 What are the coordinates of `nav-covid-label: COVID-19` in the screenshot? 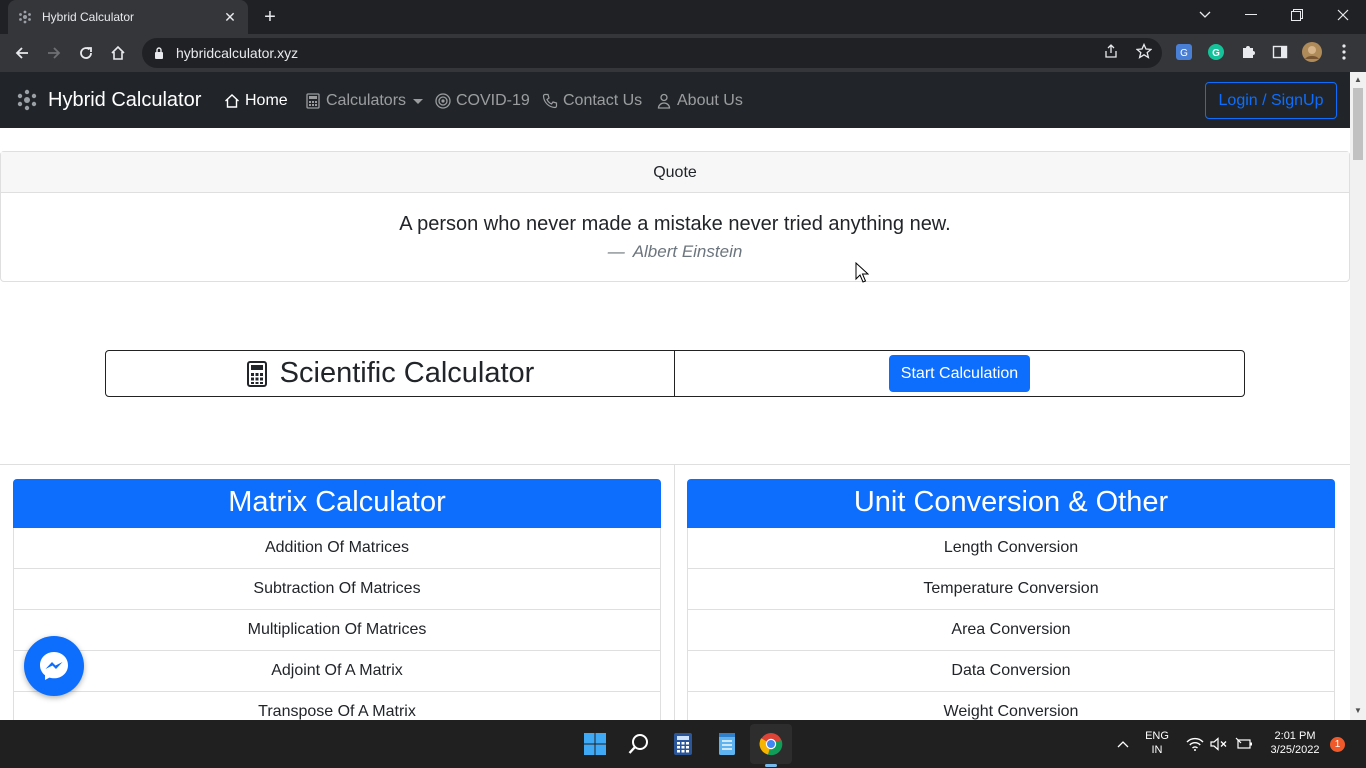 It's located at (493, 100).